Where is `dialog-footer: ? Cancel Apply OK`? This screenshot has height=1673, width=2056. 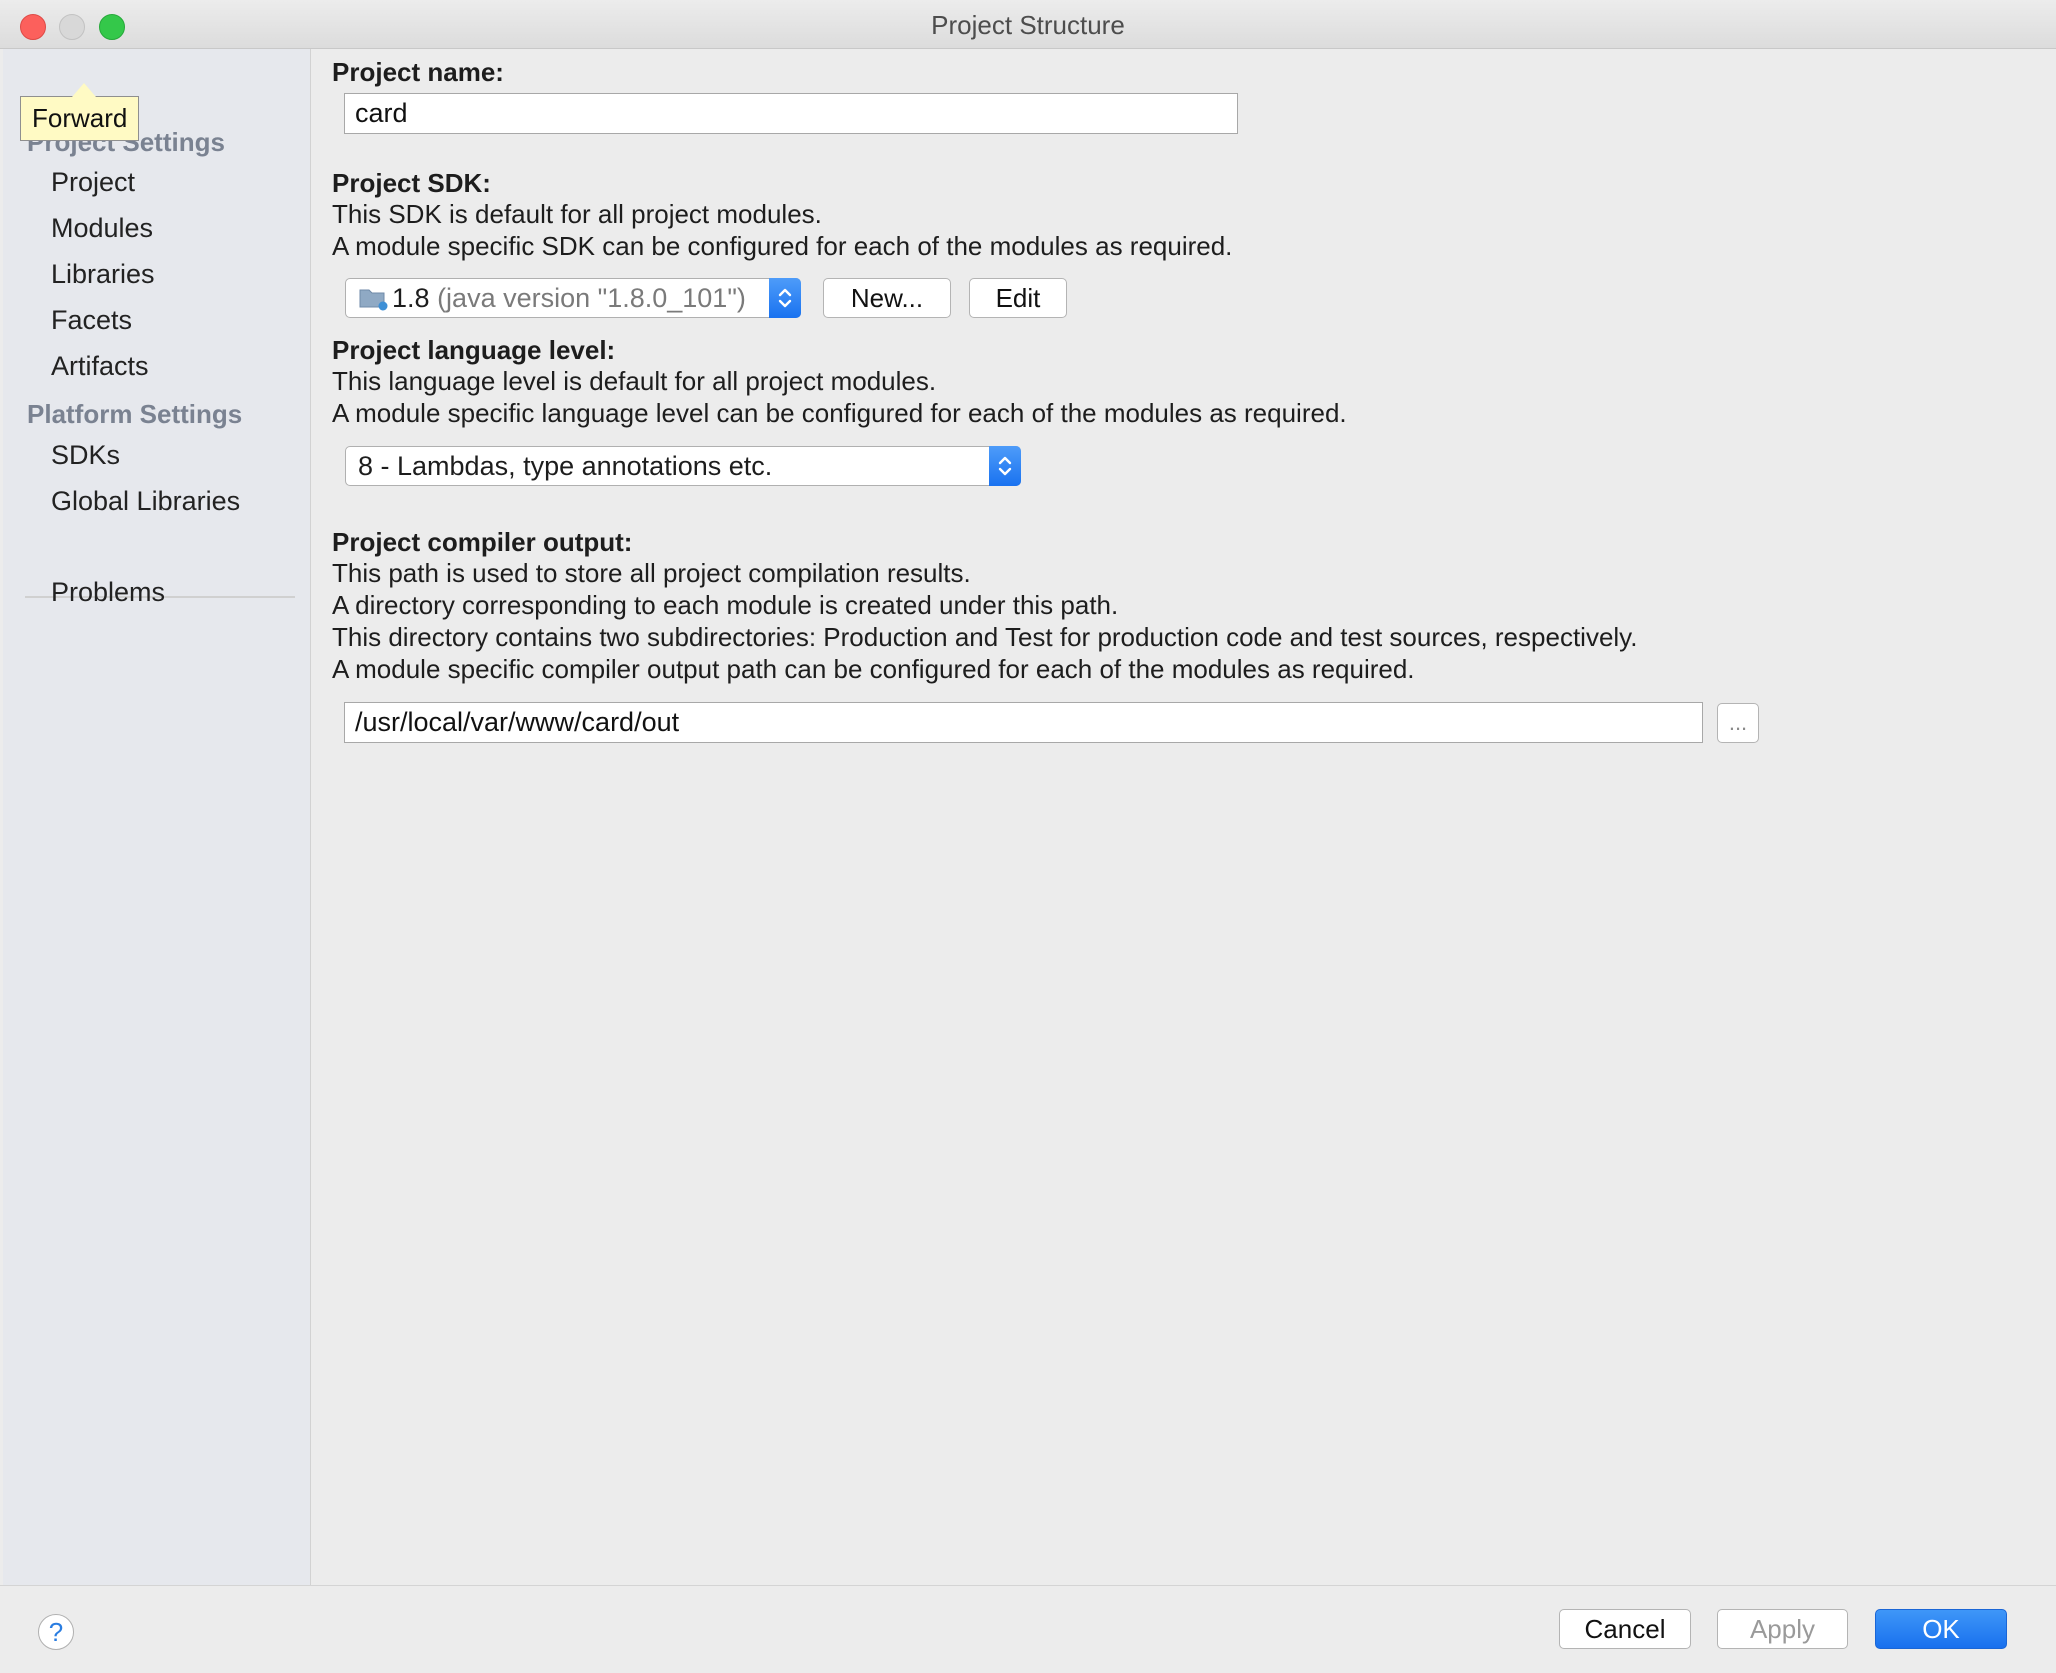 dialog-footer: ? Cancel Apply OK is located at coordinates (1028, 1629).